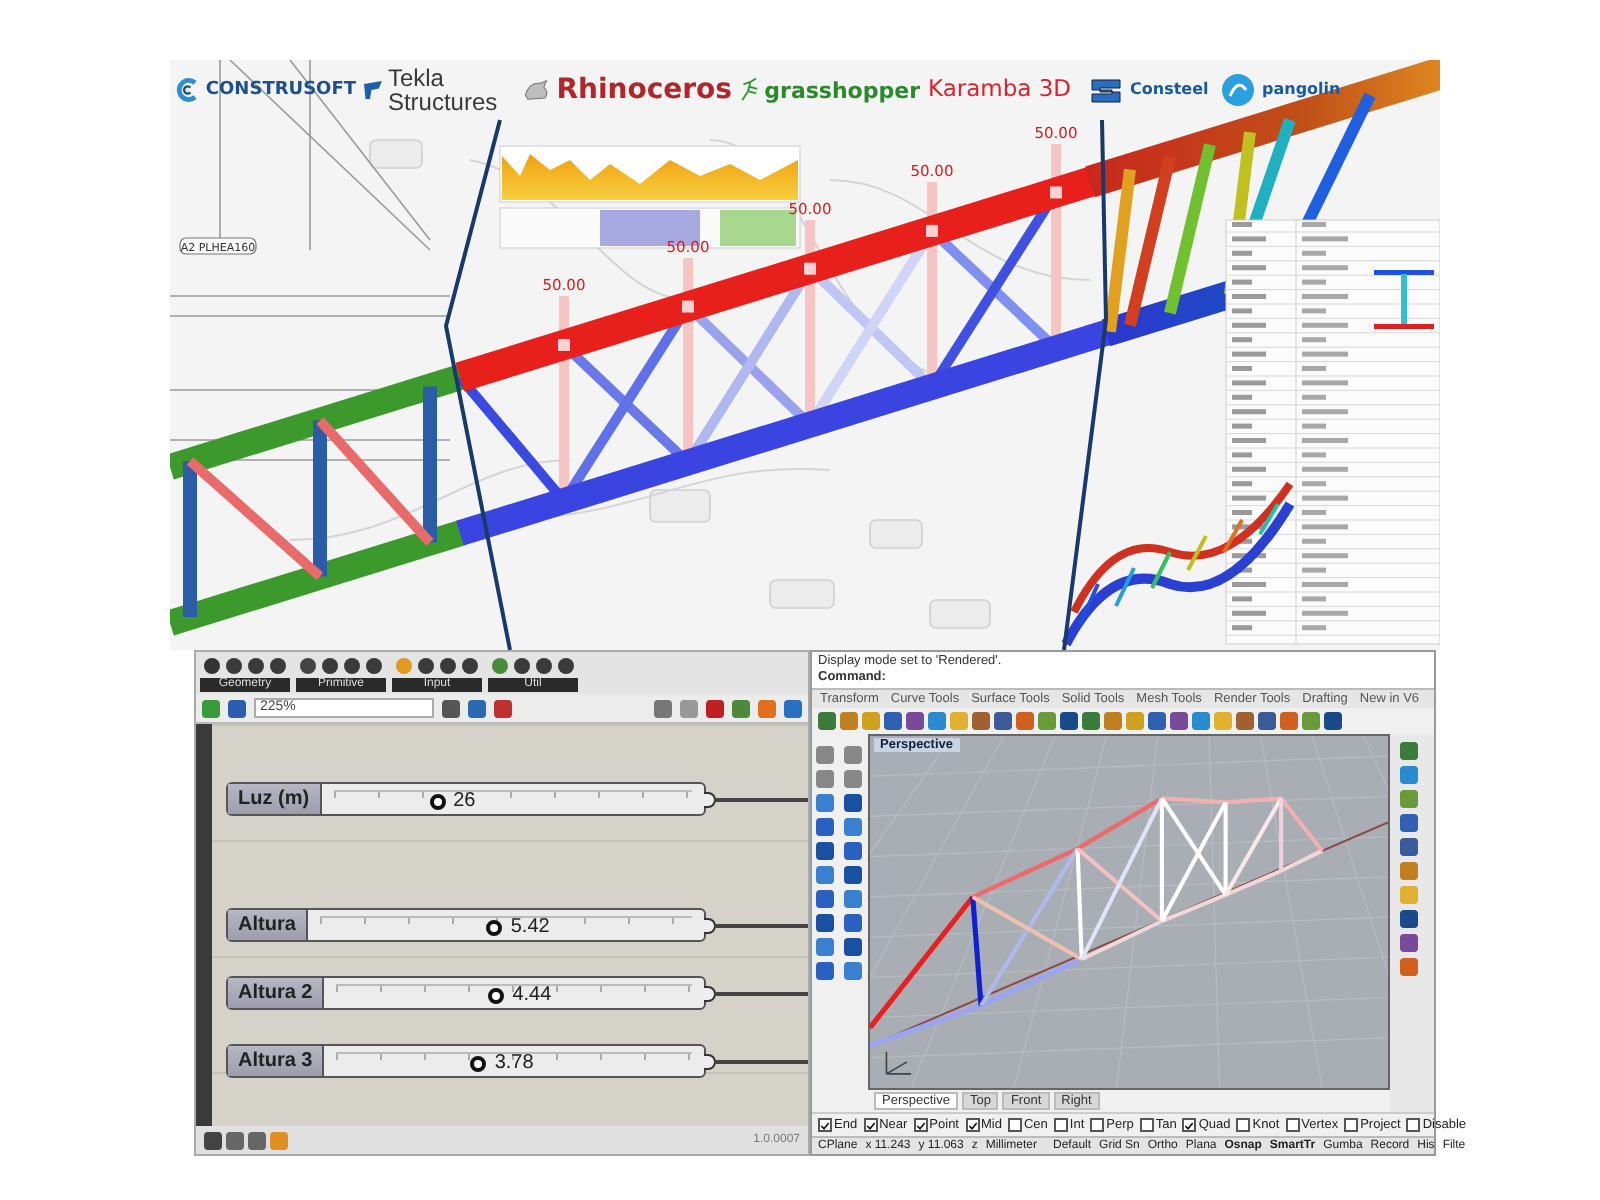  What do you see at coordinates (280, 90) in the screenshot?
I see `logo-text: CONSTRUSOFT` at bounding box center [280, 90].